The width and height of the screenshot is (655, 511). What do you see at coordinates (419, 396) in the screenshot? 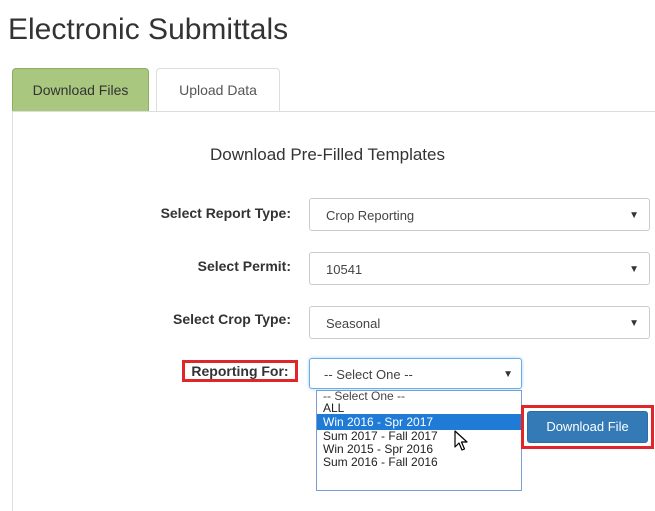
I see `dropdown-option: -- Select One --` at bounding box center [419, 396].